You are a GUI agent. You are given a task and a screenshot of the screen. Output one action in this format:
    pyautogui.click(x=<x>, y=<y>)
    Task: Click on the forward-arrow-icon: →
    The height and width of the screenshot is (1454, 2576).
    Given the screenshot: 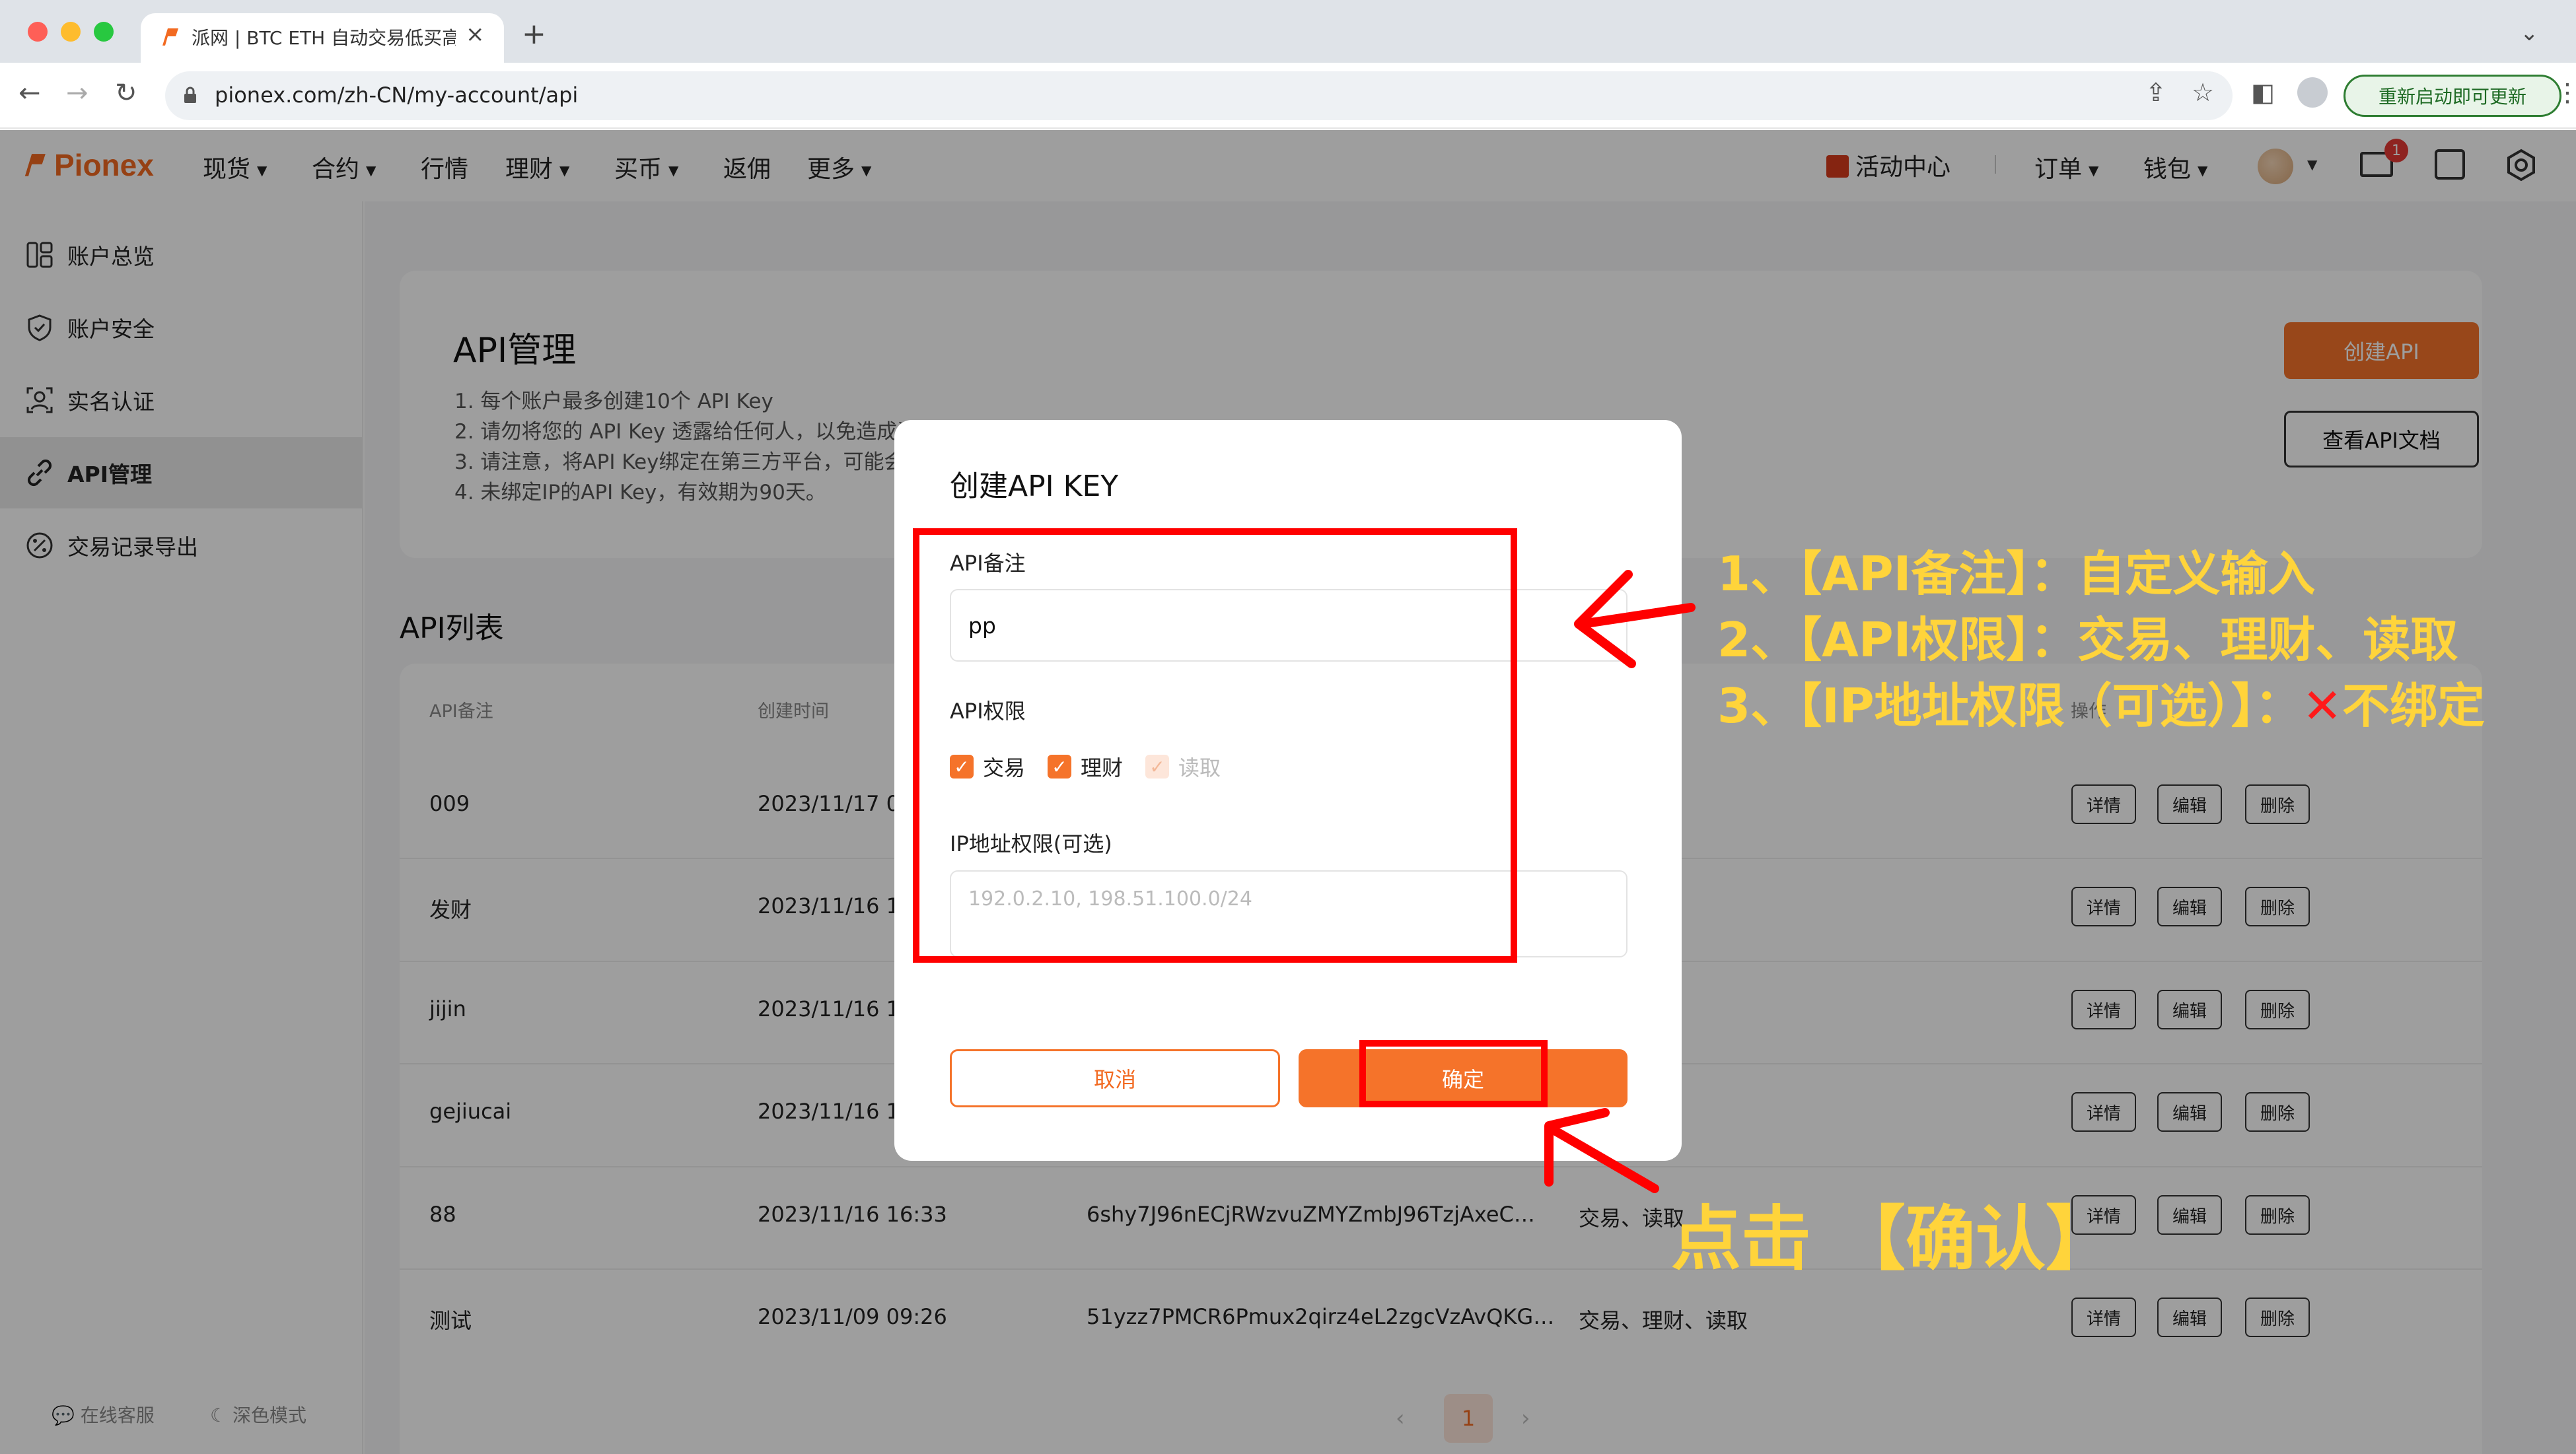 What is the action you would take?
    pyautogui.click(x=78, y=93)
    